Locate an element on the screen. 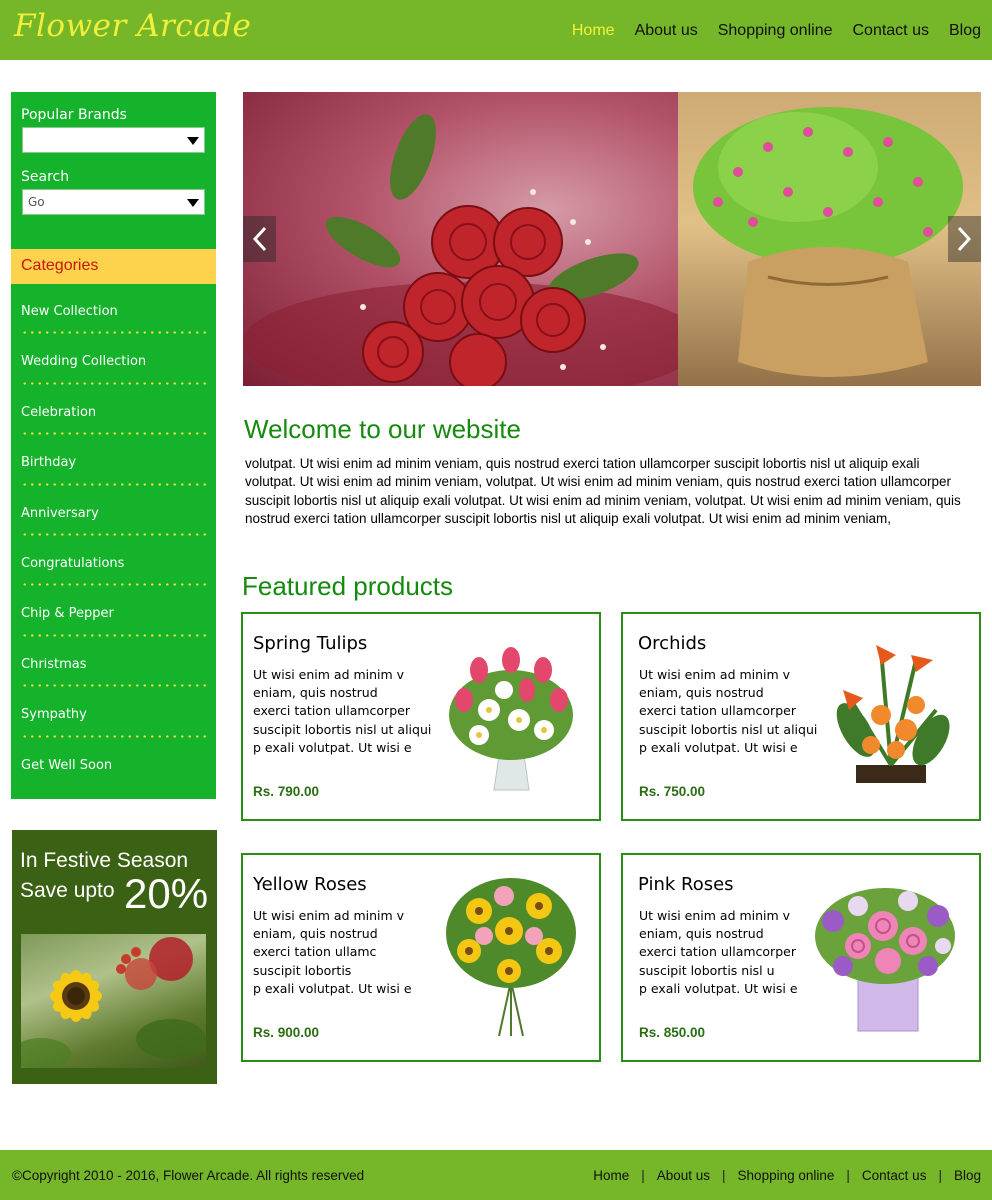 The height and width of the screenshot is (1200, 992). category-label: Sympathy is located at coordinates (54, 714).